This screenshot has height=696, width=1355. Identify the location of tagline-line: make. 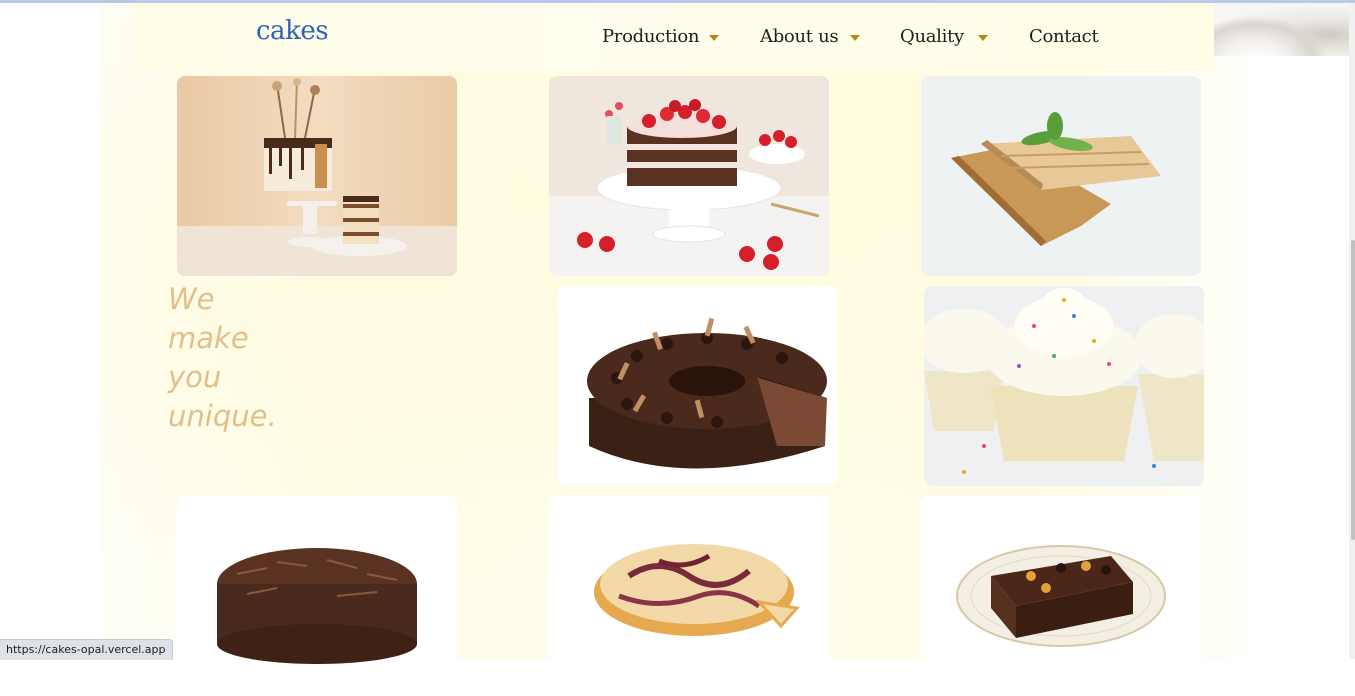
(208, 338).